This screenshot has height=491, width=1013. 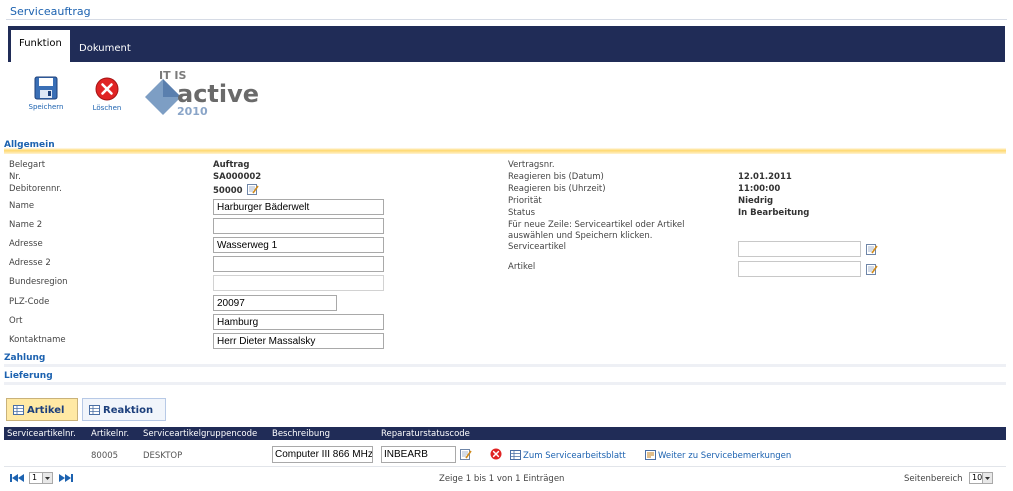 What do you see at coordinates (30, 263) in the screenshot?
I see `label-adresse2: Adresse 2` at bounding box center [30, 263].